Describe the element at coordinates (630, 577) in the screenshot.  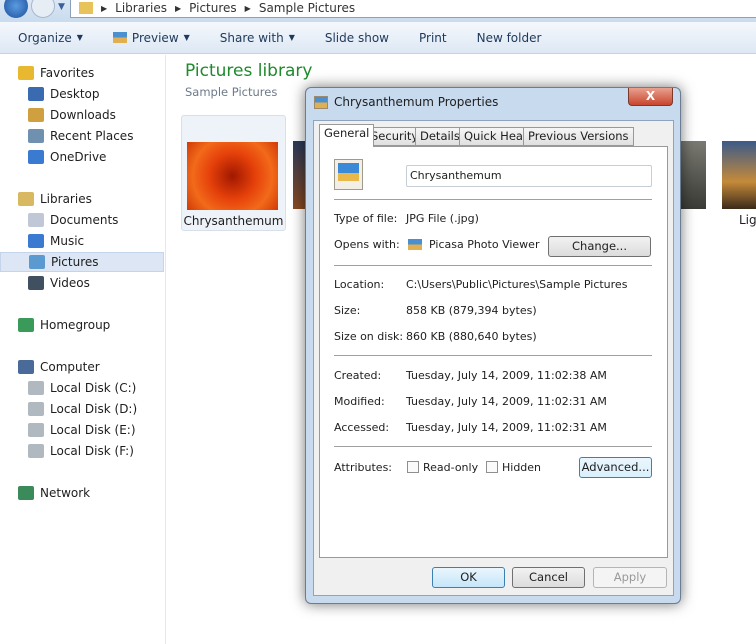
I see `apply-button: Apply` at that location.